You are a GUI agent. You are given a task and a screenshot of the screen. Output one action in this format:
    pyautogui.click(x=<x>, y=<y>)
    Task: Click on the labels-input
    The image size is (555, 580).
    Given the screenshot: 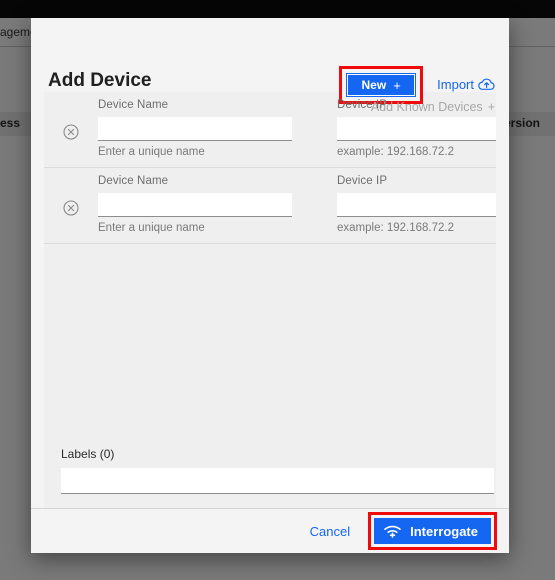 What is the action you would take?
    pyautogui.click(x=277, y=480)
    